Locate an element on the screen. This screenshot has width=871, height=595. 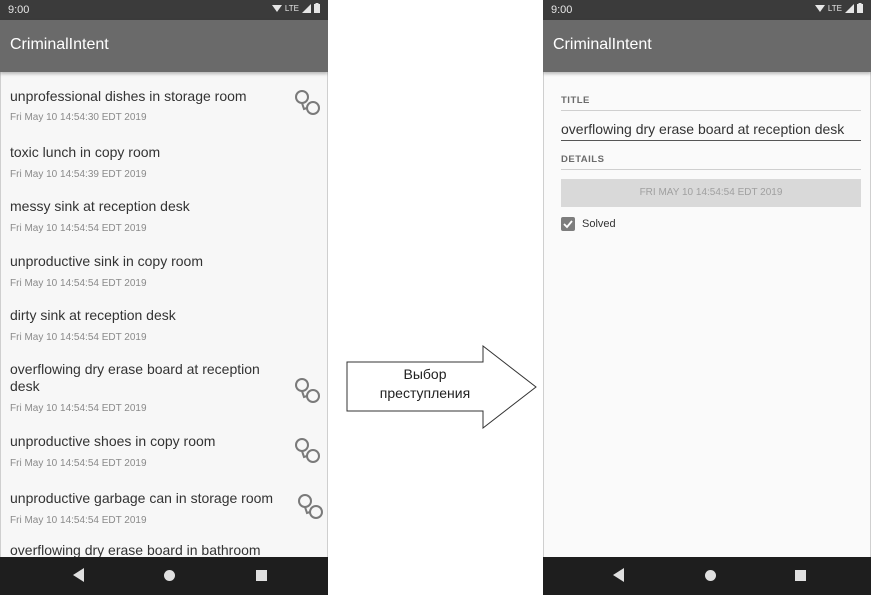
checkmark-icon is located at coordinates (568, 224).